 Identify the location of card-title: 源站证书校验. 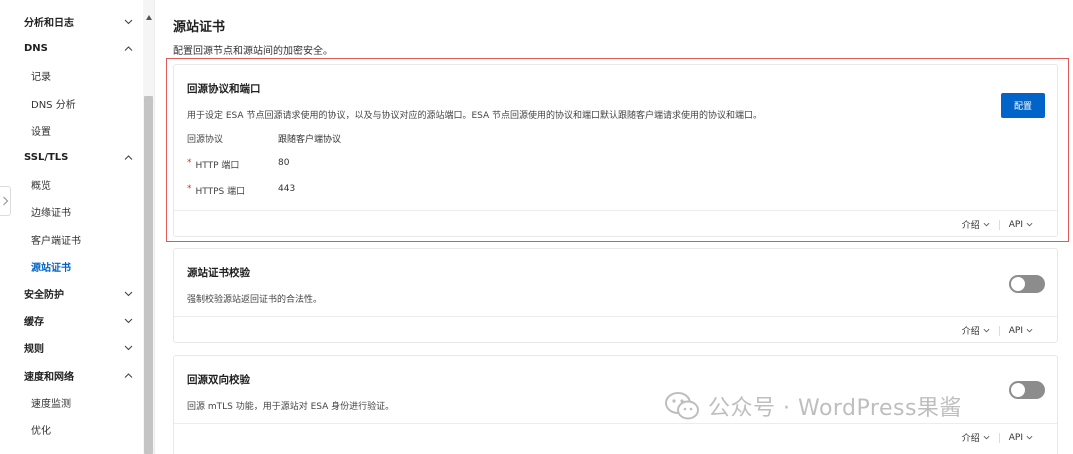
(218, 273).